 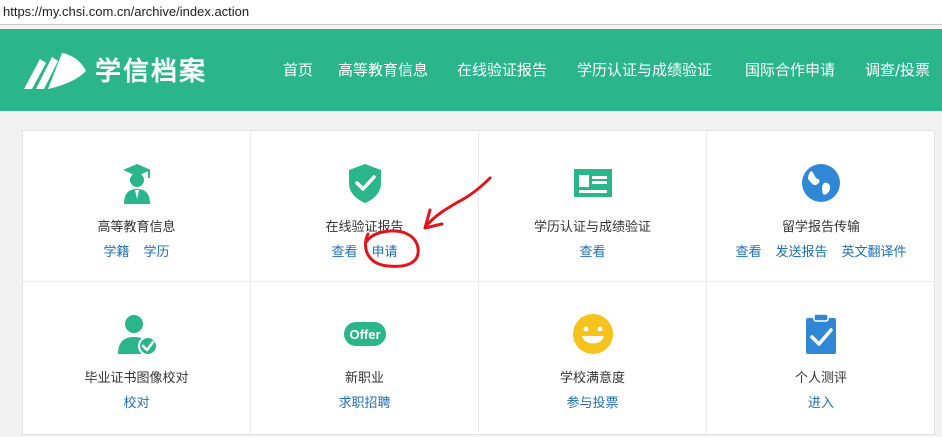 I want to click on card-title: 毕业证书图像校对, so click(x=136, y=378).